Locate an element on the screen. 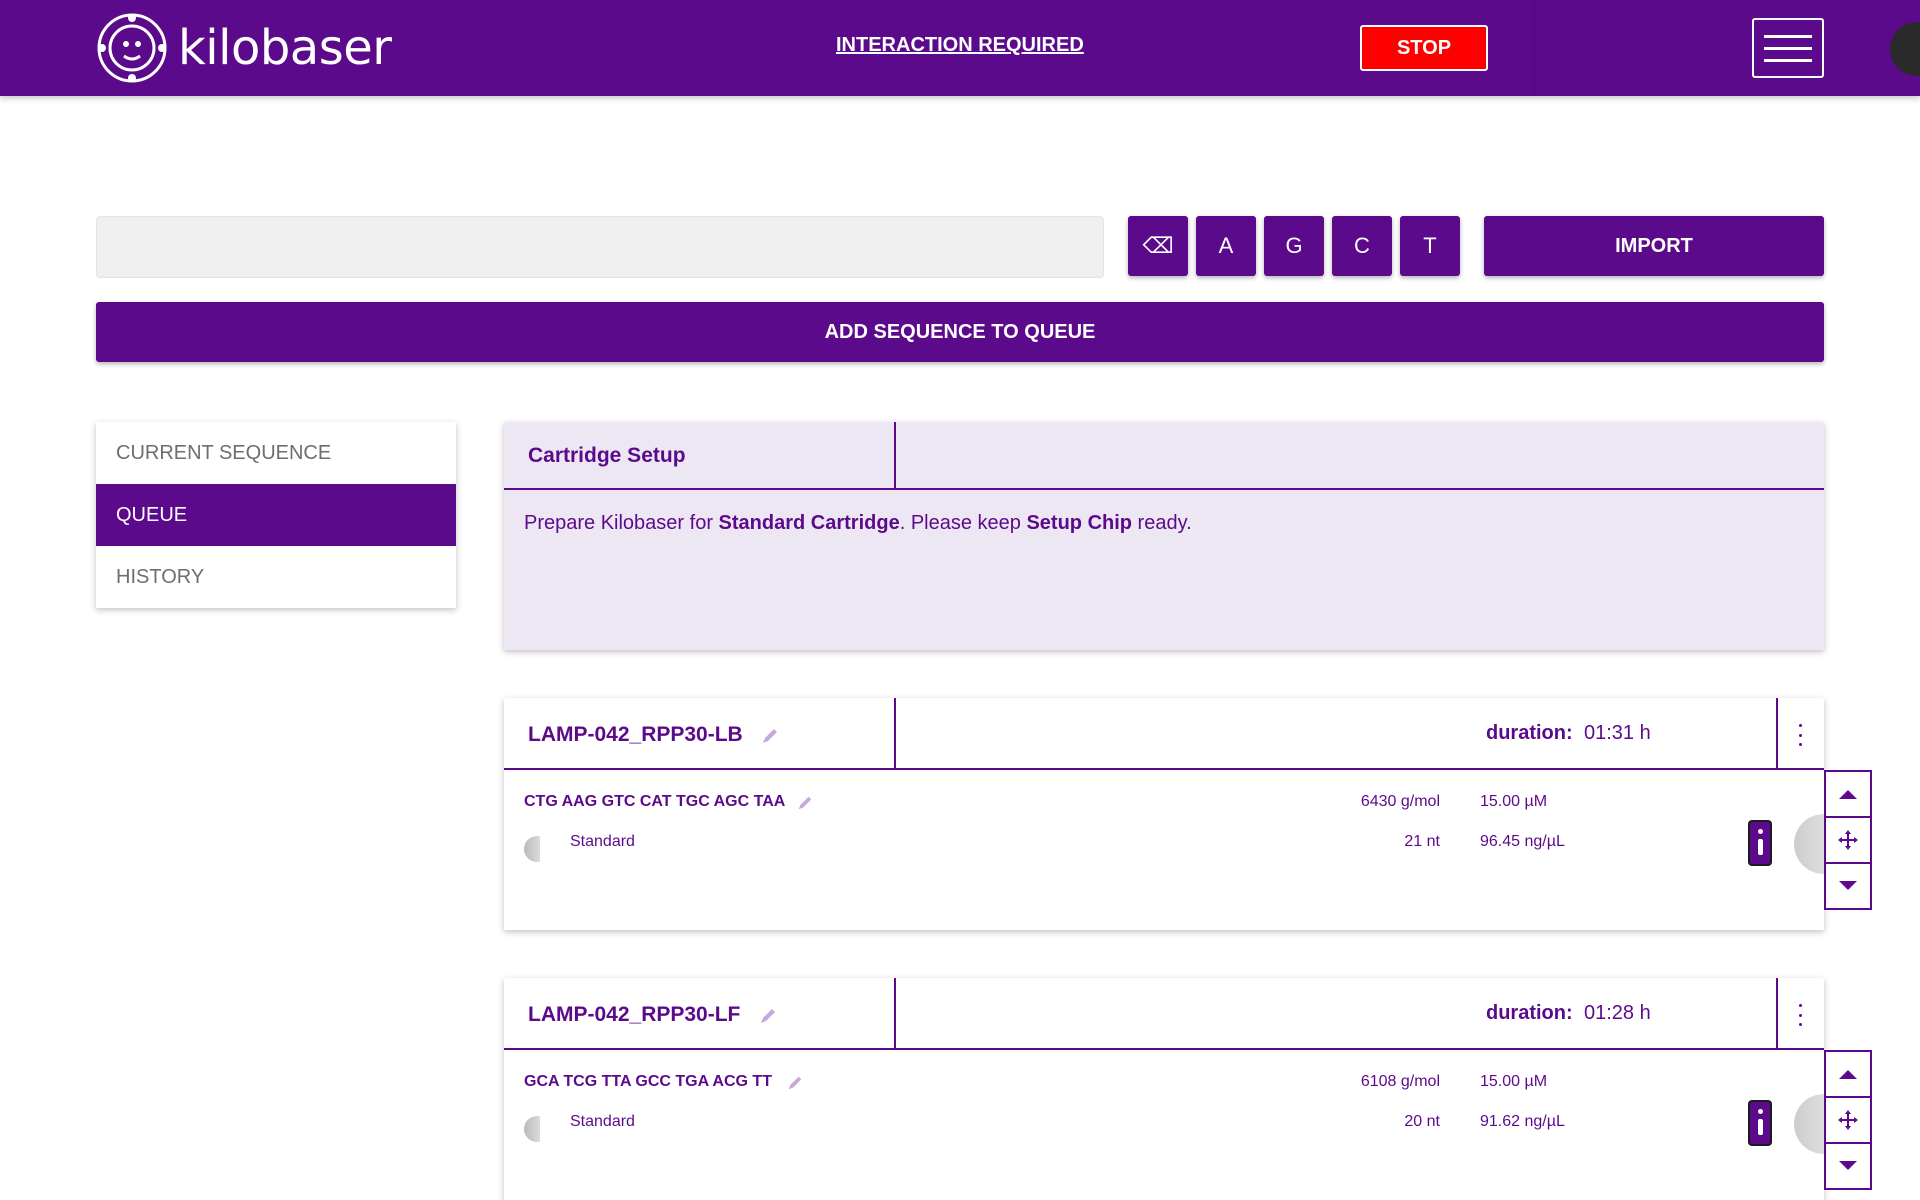 The height and width of the screenshot is (1200, 1920). hamburger-menu-button is located at coordinates (1788, 48).